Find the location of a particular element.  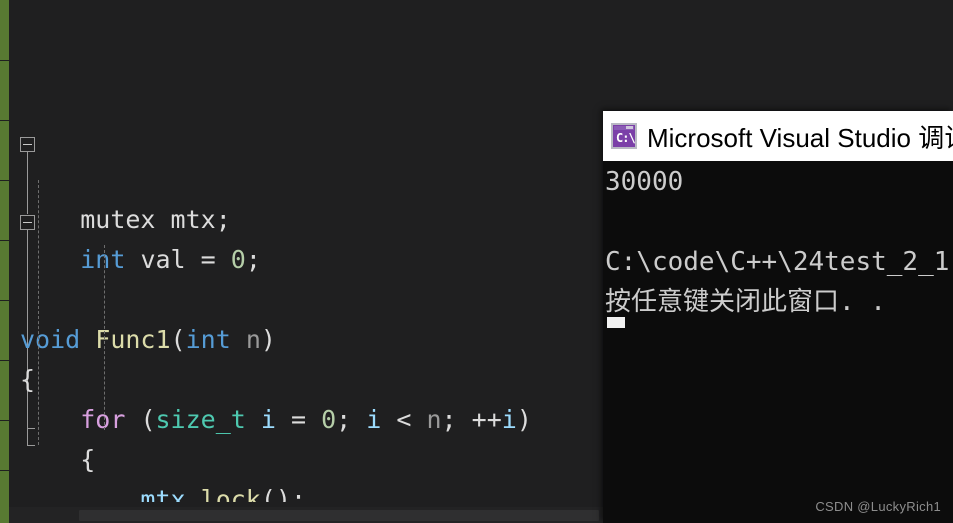

cmd-prompt-icon: C:\ is located at coordinates (624, 136).